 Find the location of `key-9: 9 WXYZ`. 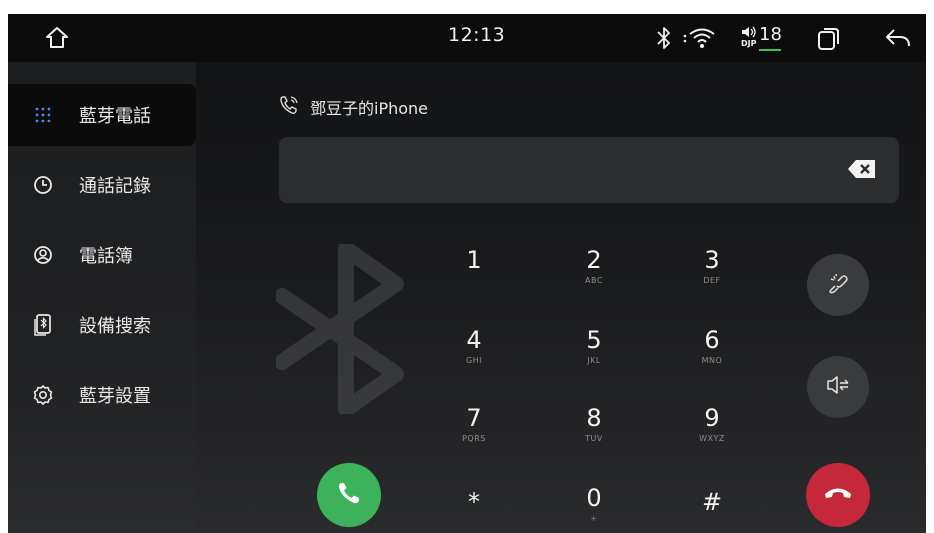

key-9: 9 WXYZ is located at coordinates (712, 436).